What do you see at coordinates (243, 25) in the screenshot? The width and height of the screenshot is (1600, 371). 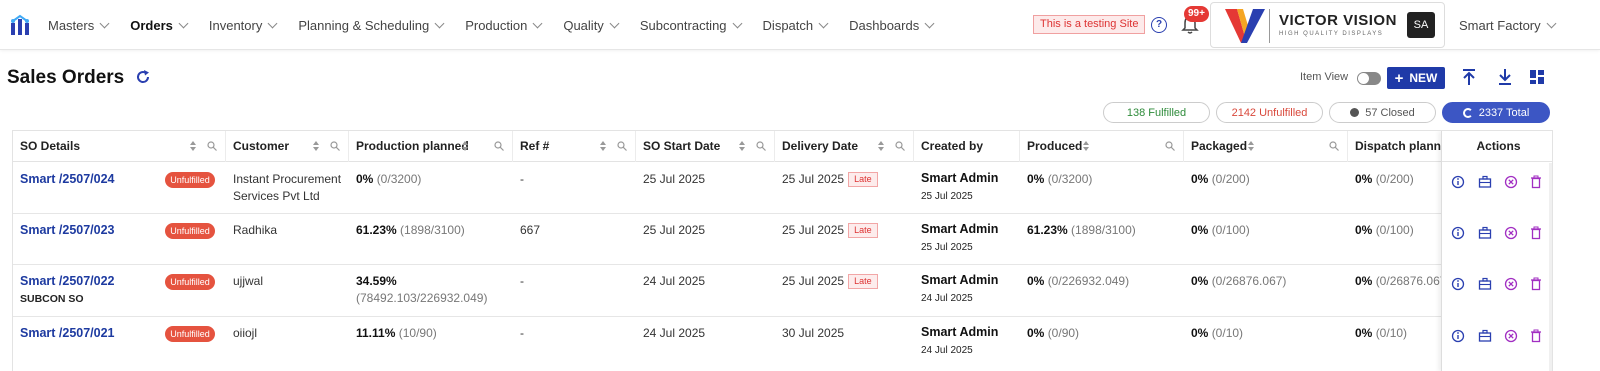 I see `nav-item-inventory: Inventory` at bounding box center [243, 25].